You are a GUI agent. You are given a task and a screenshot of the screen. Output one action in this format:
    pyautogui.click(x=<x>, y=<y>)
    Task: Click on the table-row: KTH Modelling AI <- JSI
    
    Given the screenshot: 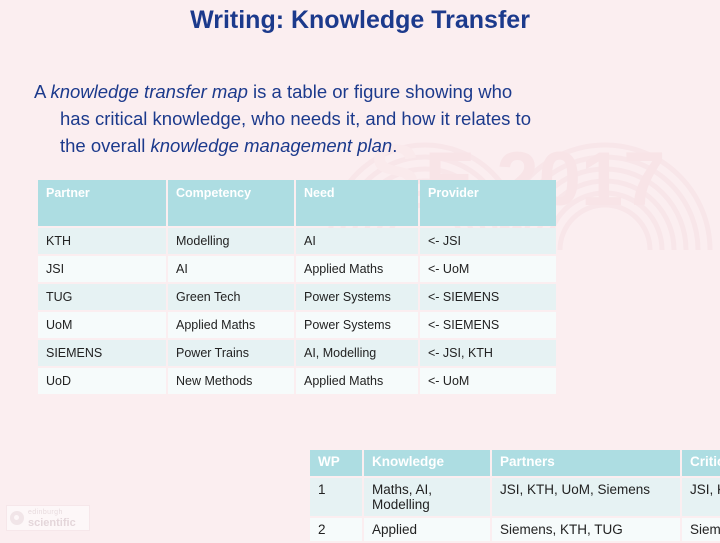 What is the action you would take?
    pyautogui.click(x=297, y=241)
    